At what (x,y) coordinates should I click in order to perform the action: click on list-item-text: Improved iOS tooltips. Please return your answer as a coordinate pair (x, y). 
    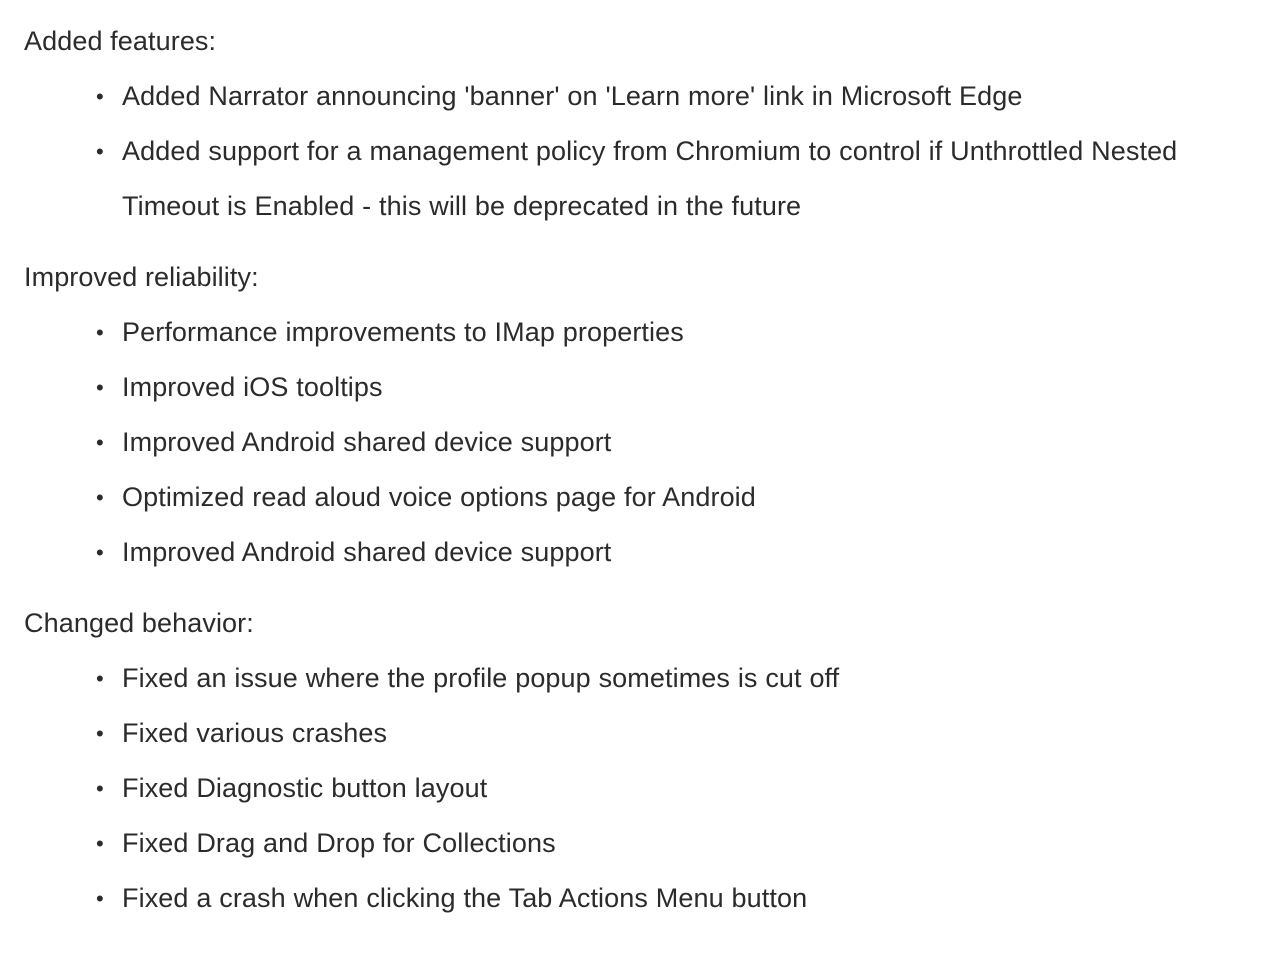
    Looking at the image, I should click on (252, 387).